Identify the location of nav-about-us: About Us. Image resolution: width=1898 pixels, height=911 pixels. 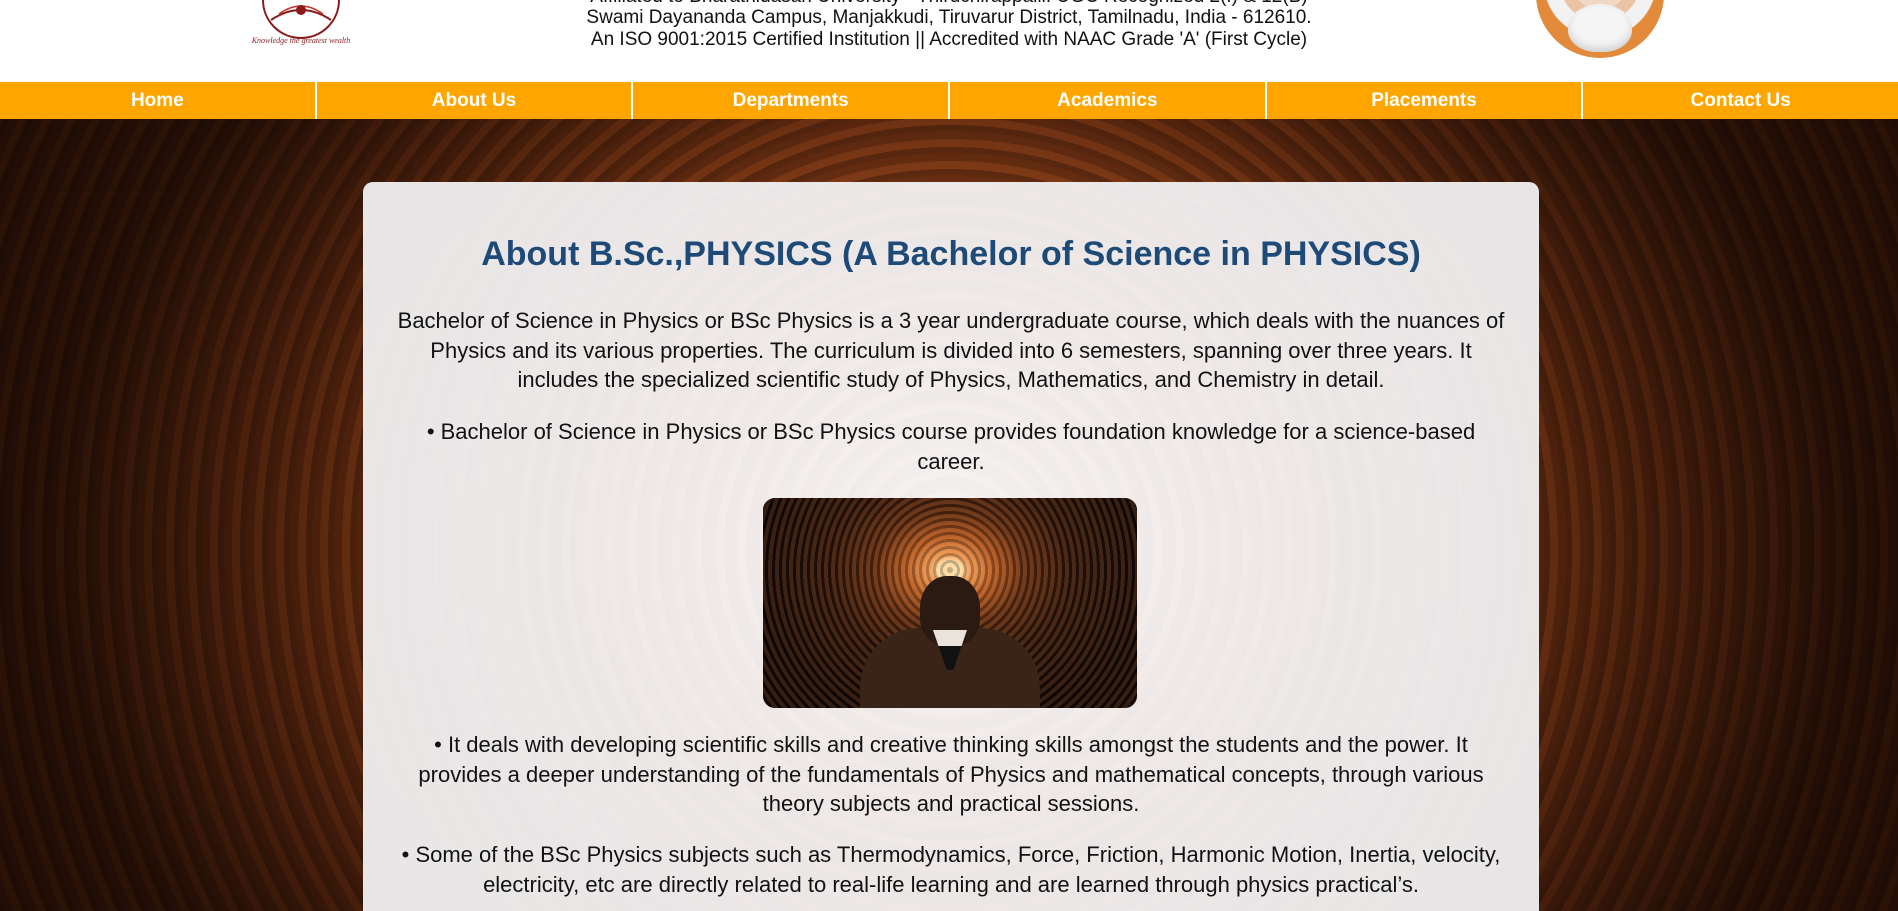
(475, 100).